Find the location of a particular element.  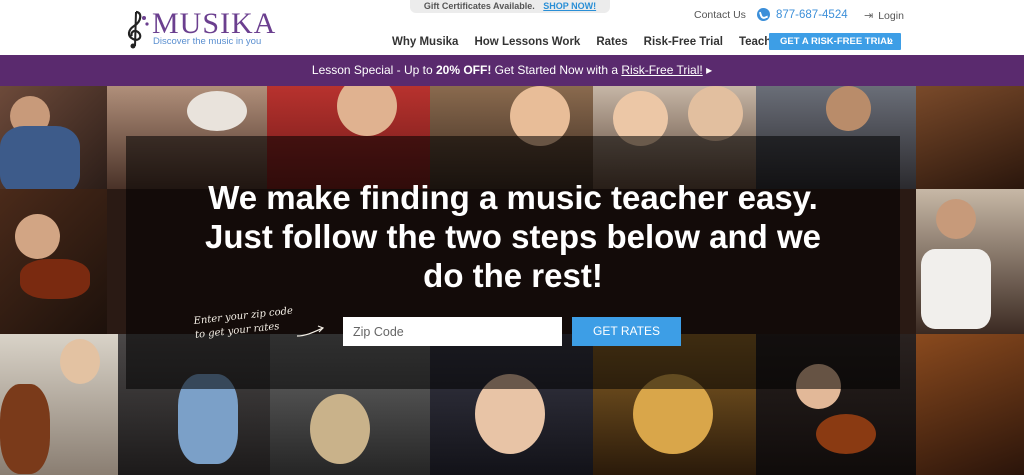

promo-arrow-icon: ▸ is located at coordinates (709, 70).